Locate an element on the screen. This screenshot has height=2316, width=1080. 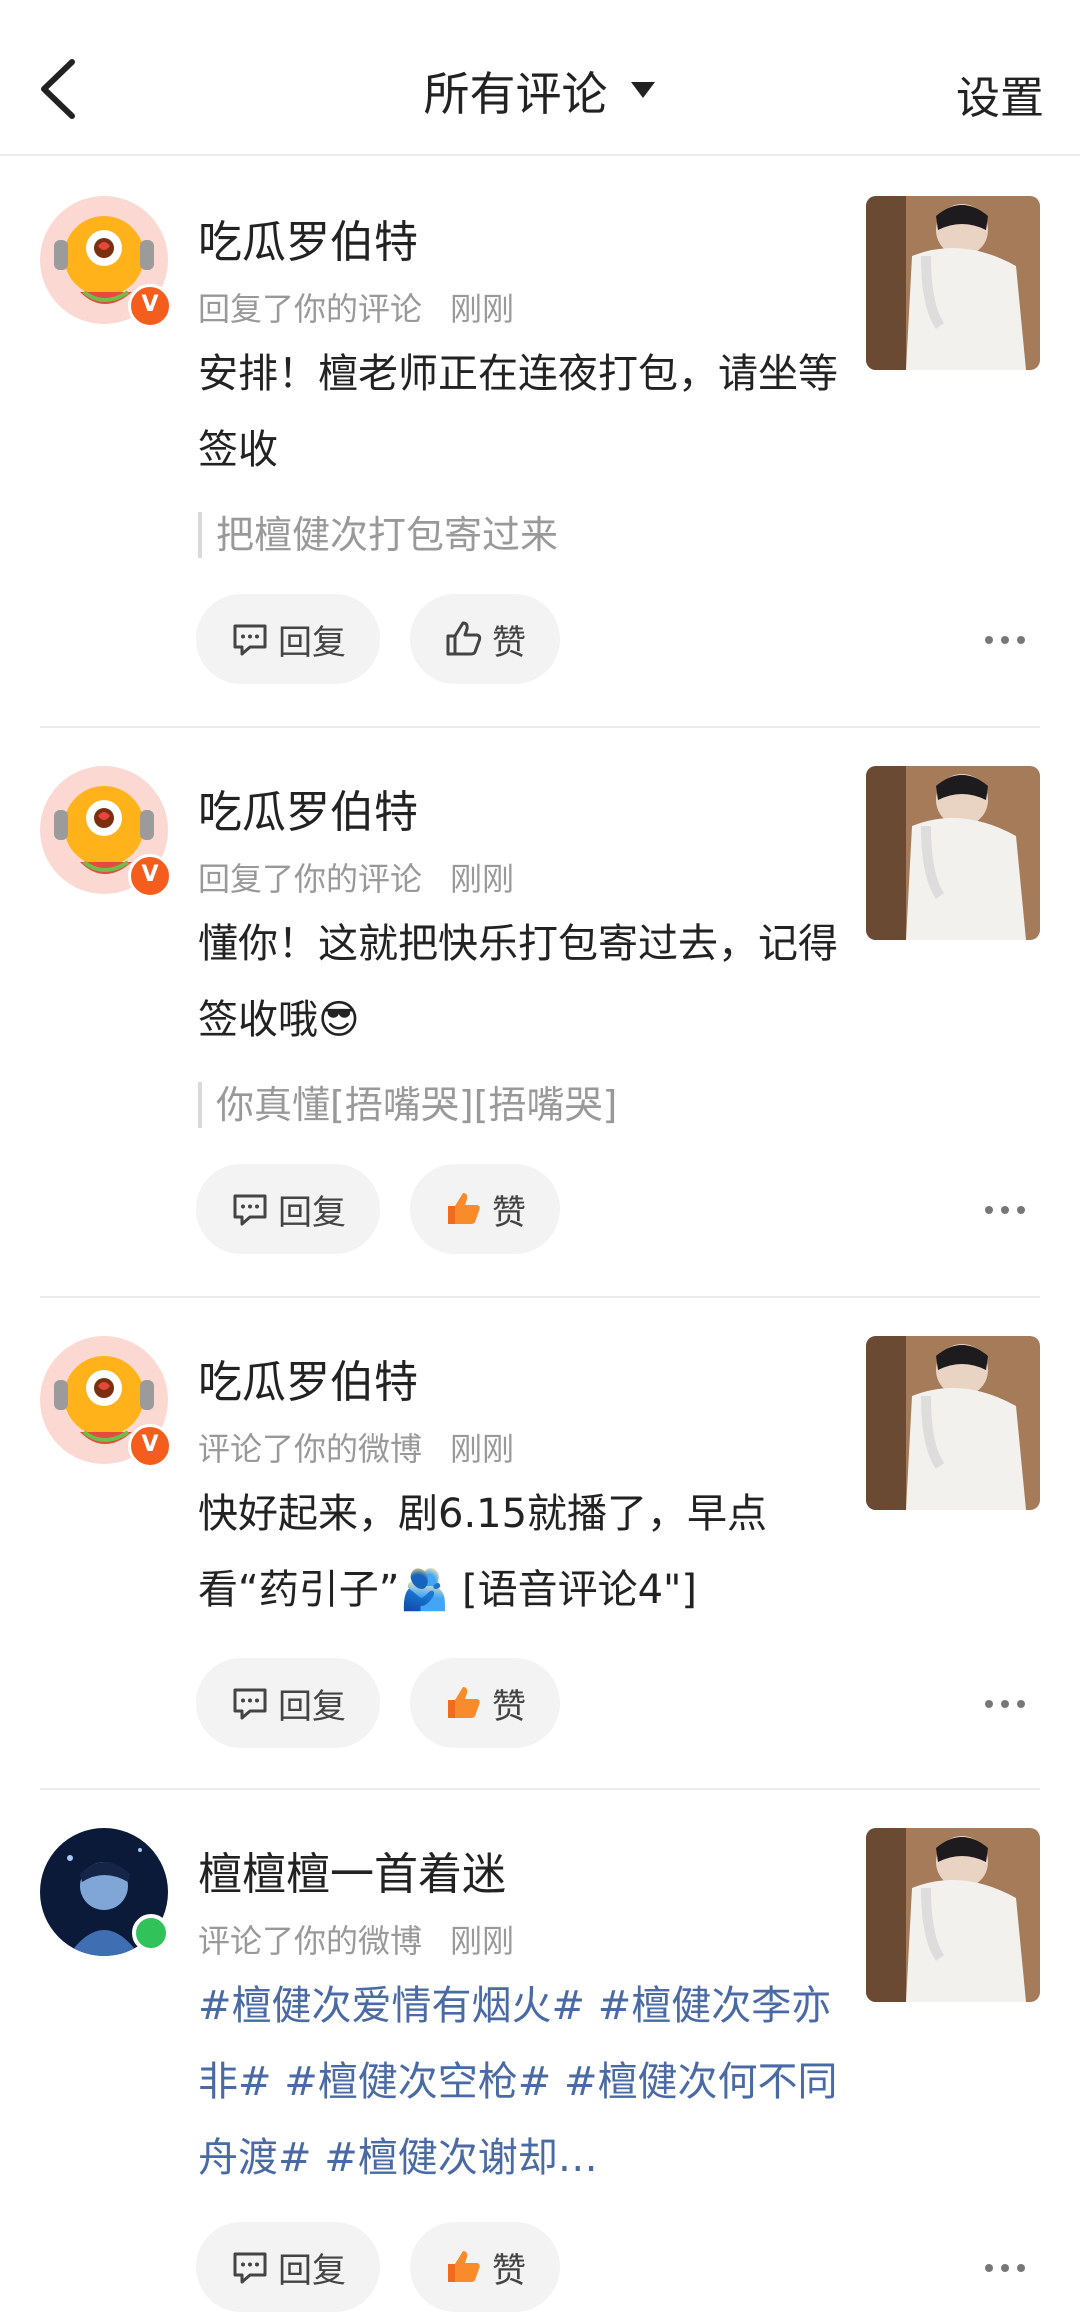
caret-down-icon is located at coordinates (643, 91).